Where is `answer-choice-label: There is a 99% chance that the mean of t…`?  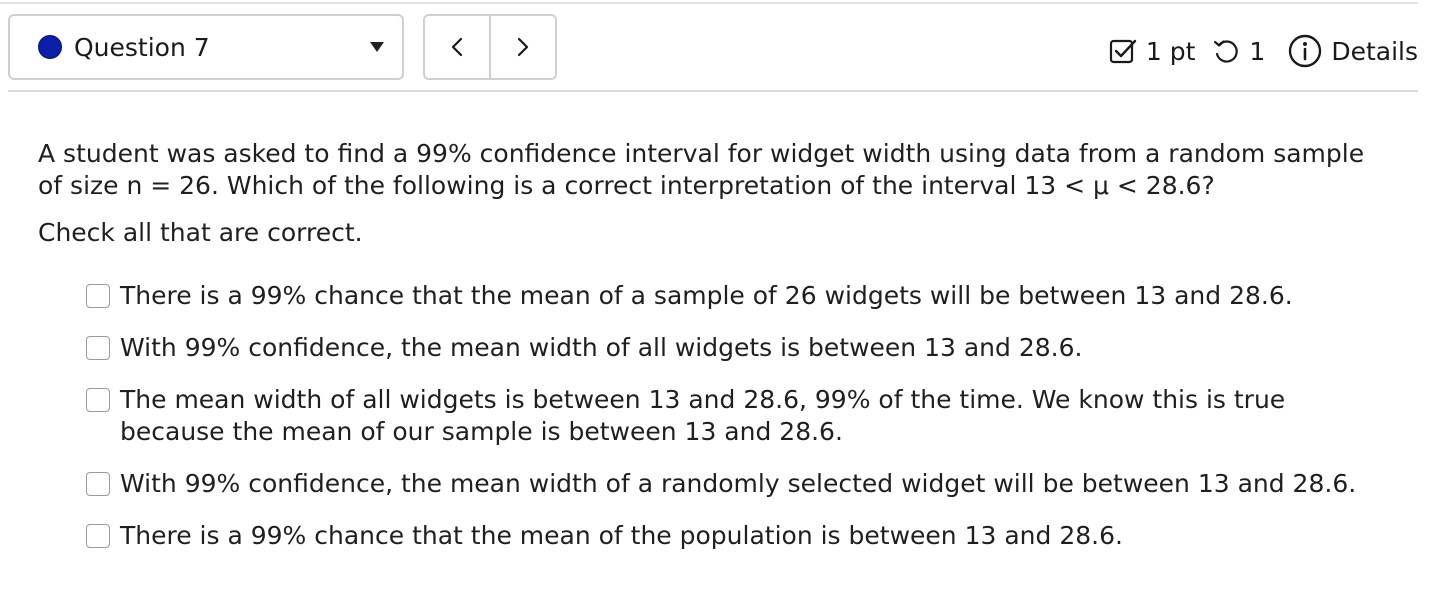 answer-choice-label: There is a 99% chance that the mean of t… is located at coordinates (621, 535).